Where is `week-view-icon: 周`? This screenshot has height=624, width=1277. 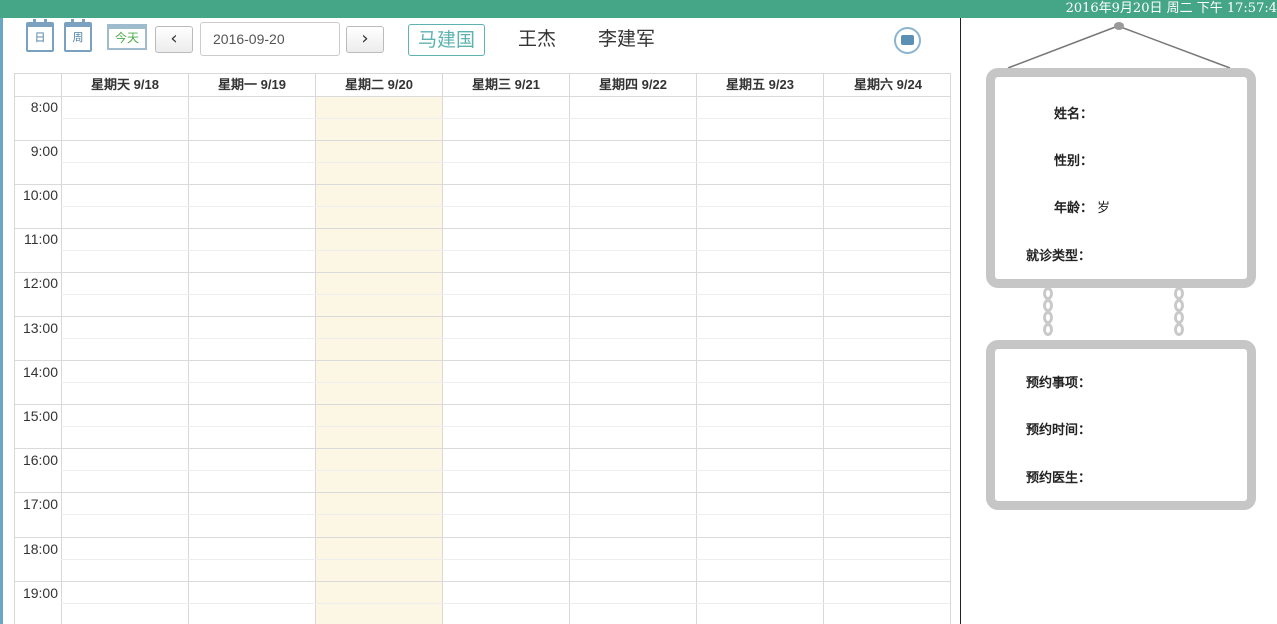 week-view-icon: 周 is located at coordinates (78, 35).